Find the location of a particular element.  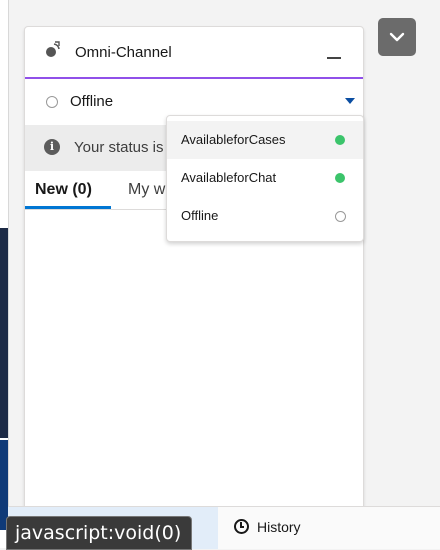

panel-title: Omni-Channel is located at coordinates (123, 52).